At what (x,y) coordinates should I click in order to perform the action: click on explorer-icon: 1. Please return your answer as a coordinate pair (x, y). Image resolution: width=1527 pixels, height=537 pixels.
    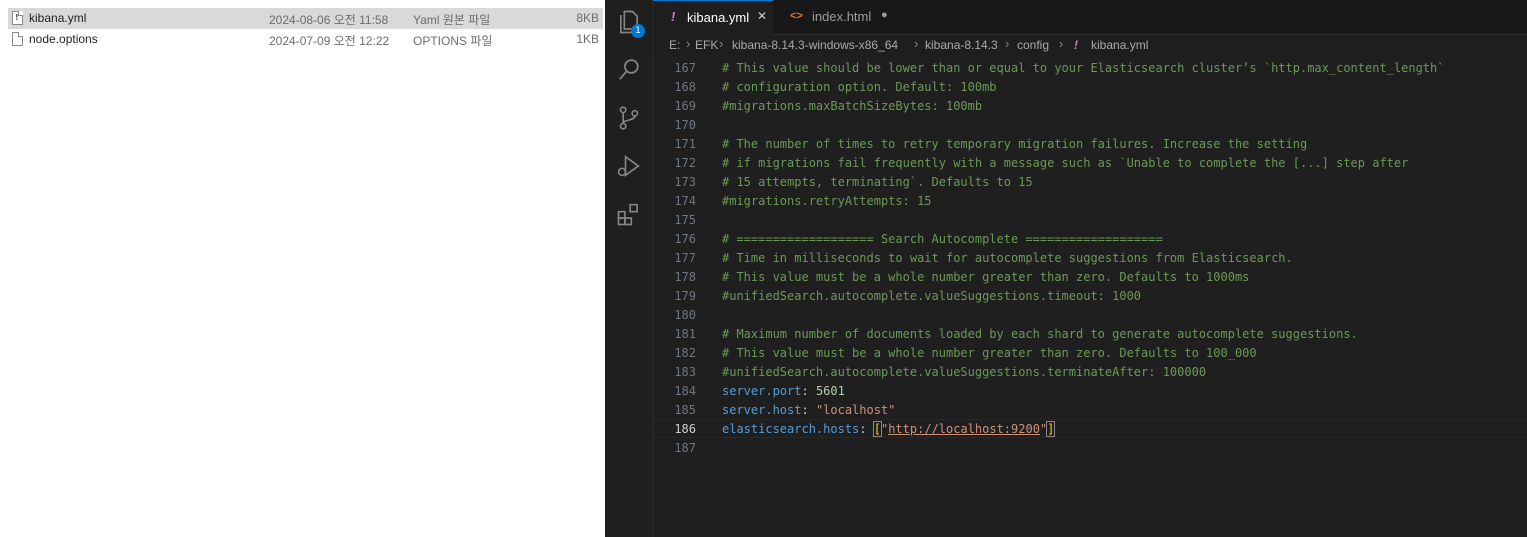
    Looking at the image, I should click on (630, 23).